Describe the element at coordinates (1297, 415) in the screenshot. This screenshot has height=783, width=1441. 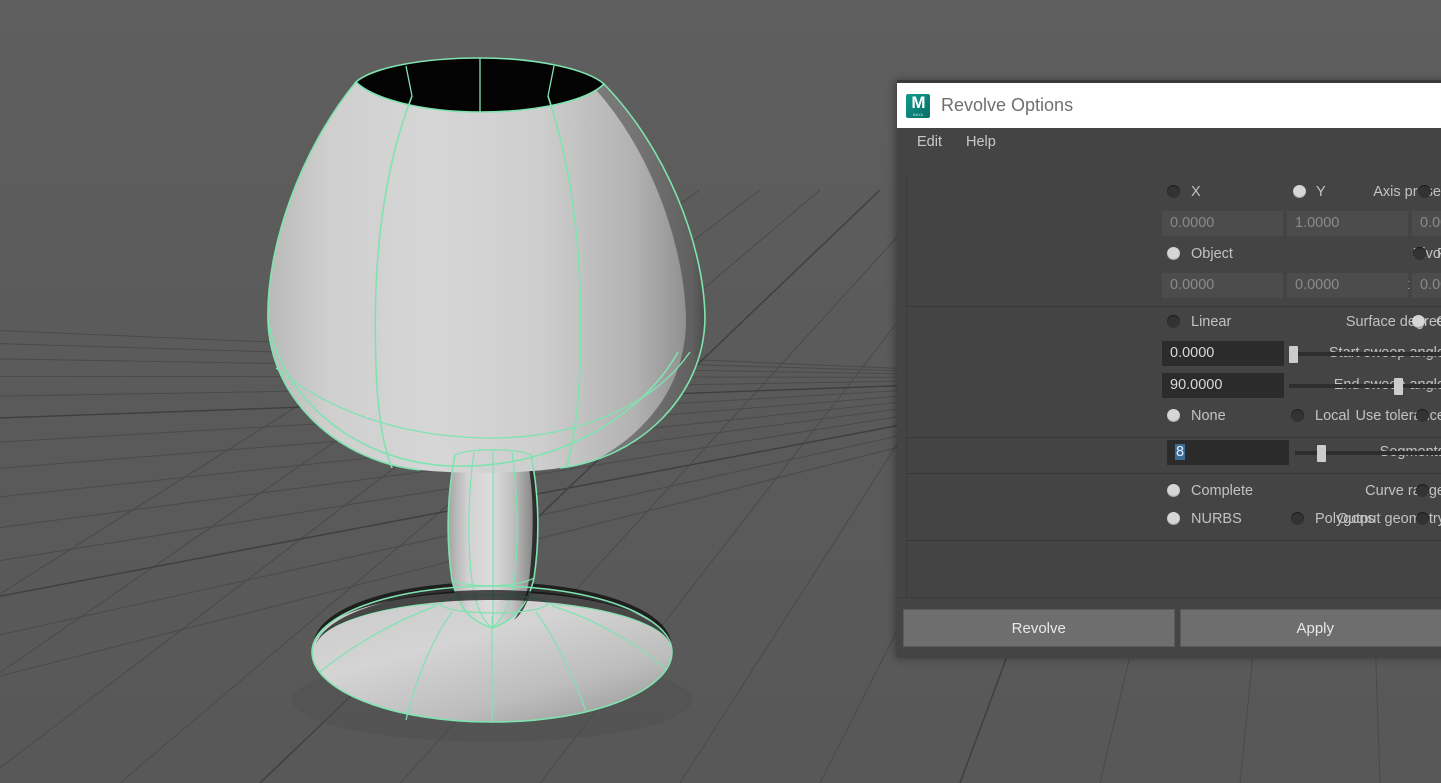
I see `radio-use-tolerance-local` at that location.